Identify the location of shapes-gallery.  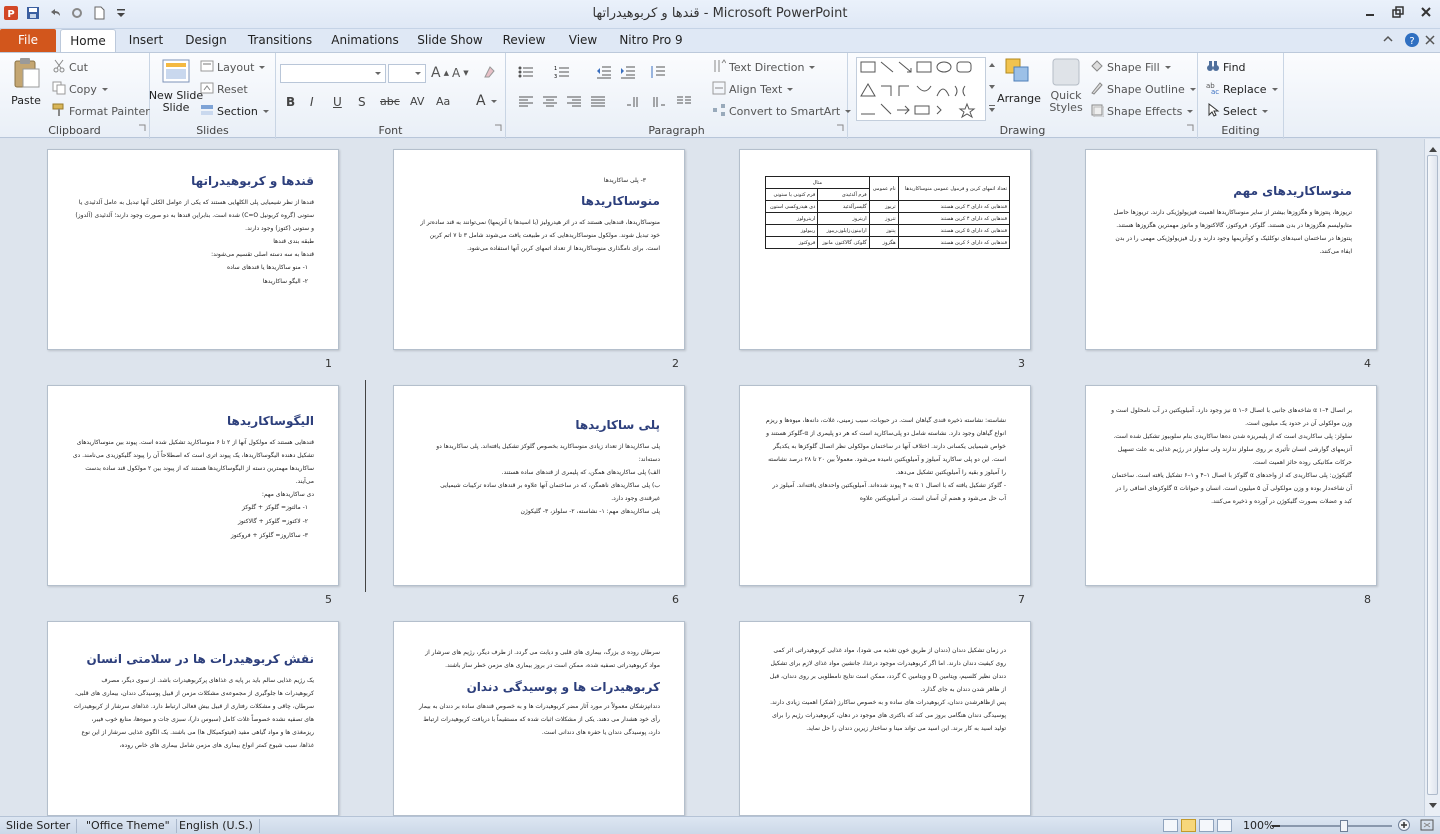
(921, 89).